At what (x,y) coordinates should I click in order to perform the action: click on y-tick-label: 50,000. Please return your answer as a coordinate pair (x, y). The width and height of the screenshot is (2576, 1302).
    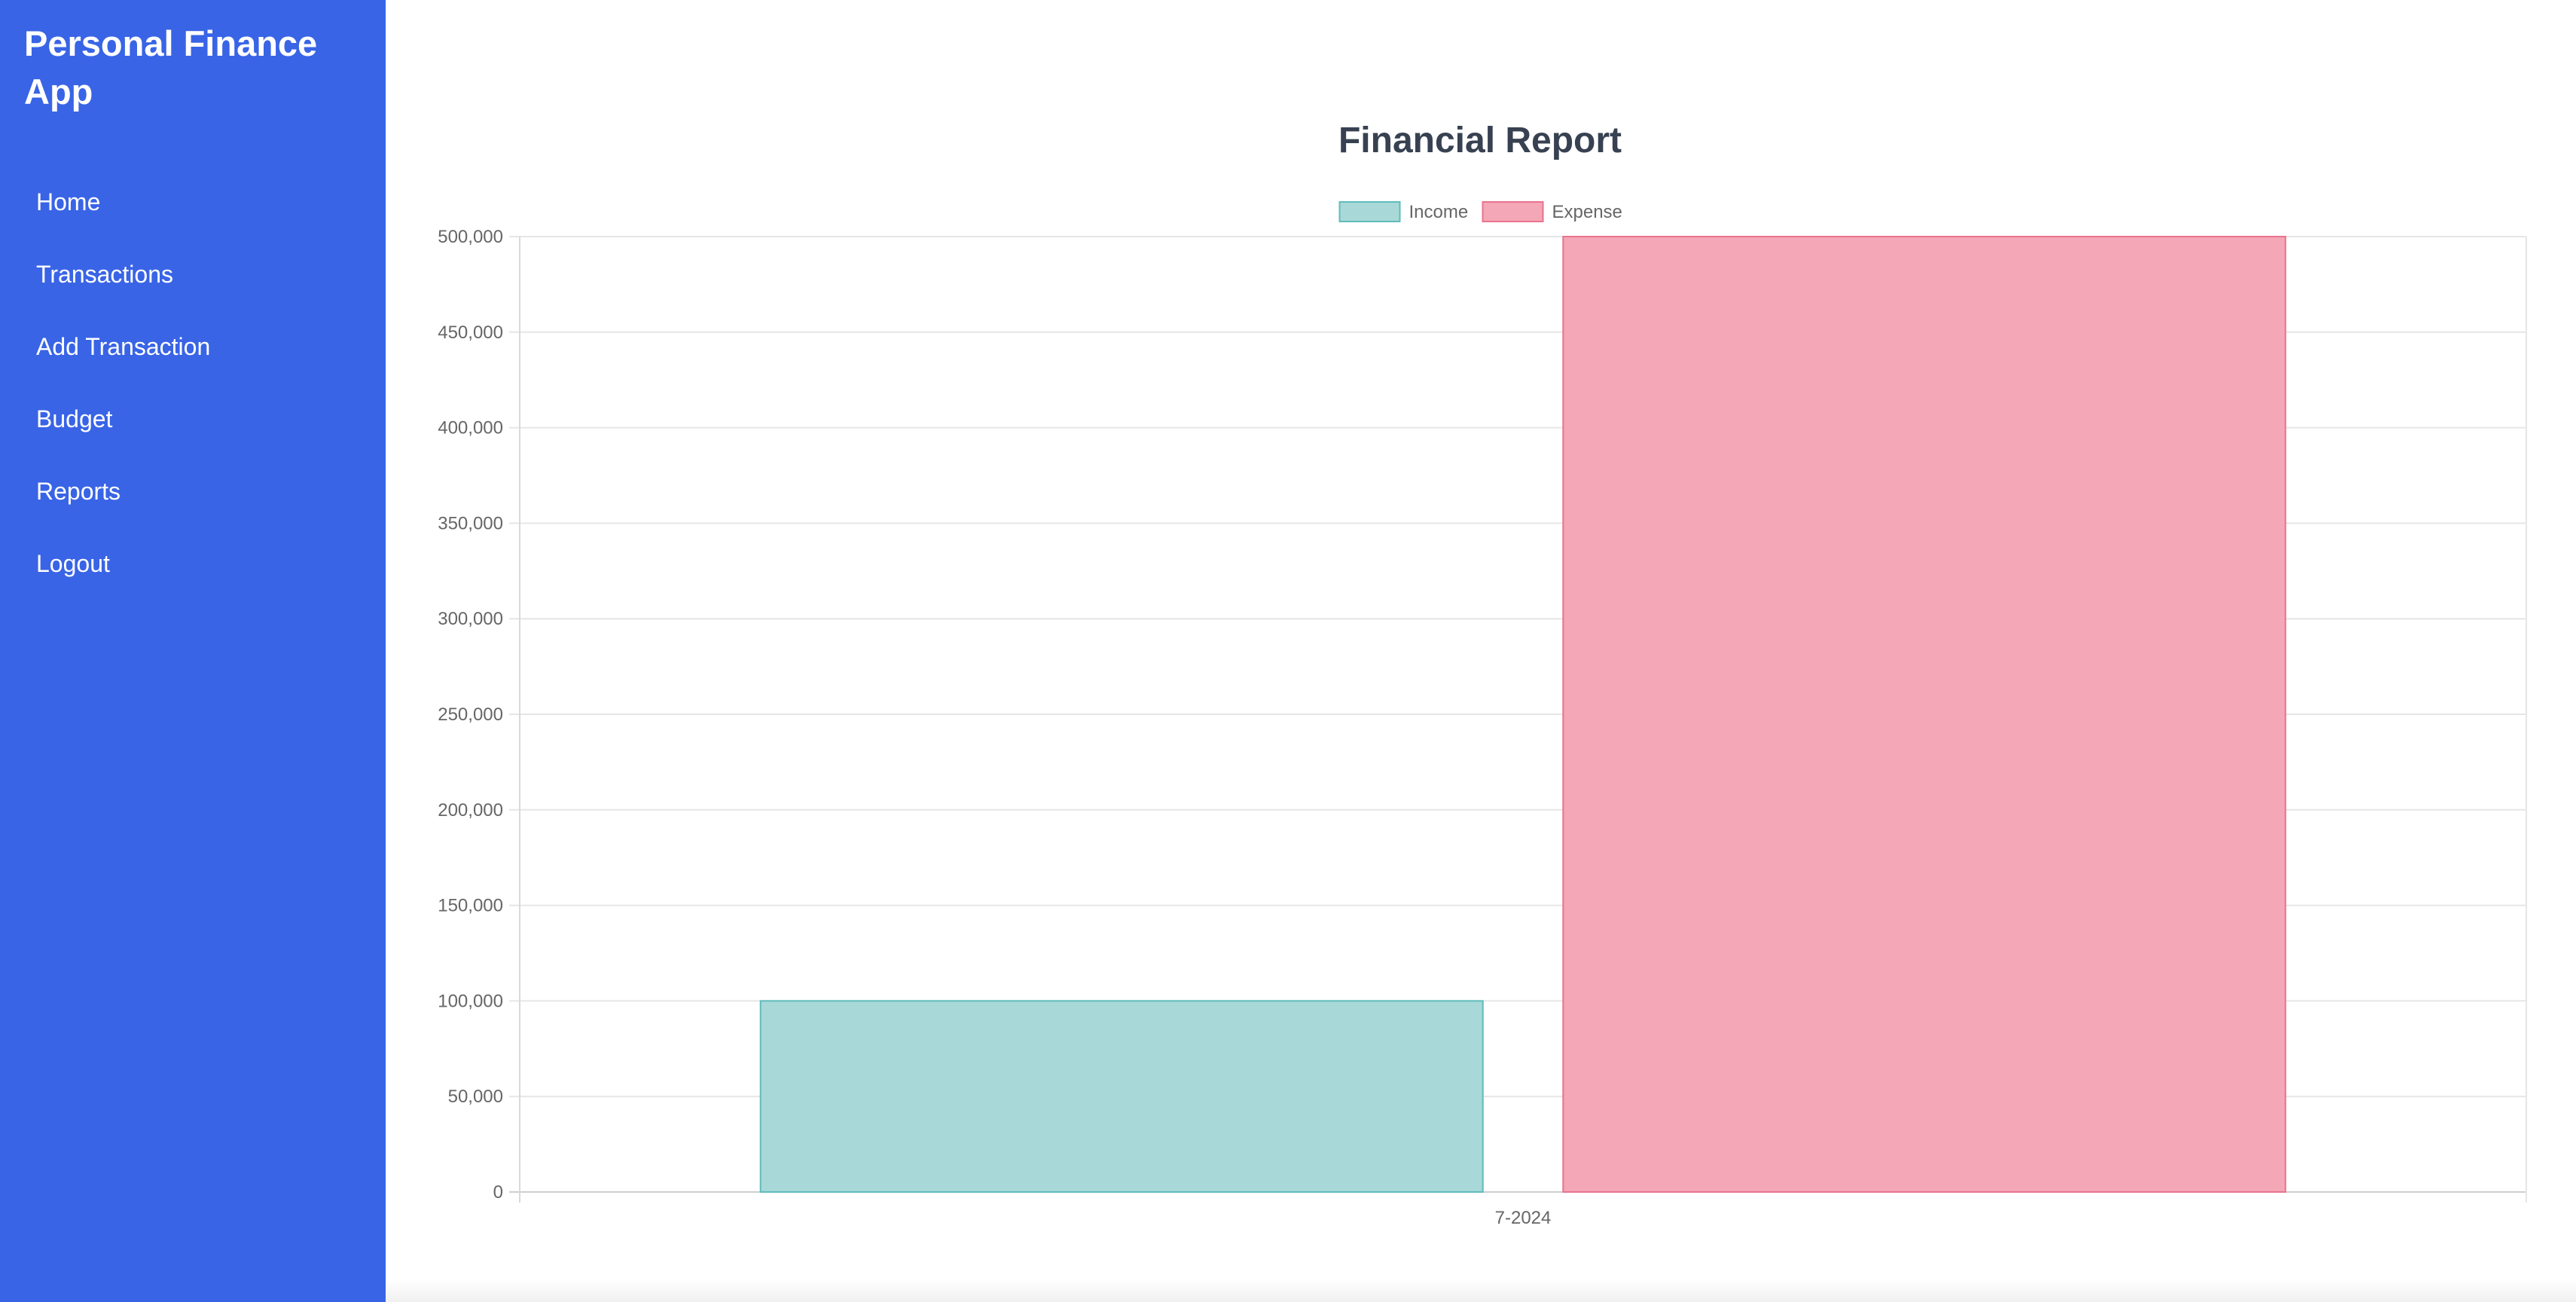
    Looking at the image, I should click on (476, 1097).